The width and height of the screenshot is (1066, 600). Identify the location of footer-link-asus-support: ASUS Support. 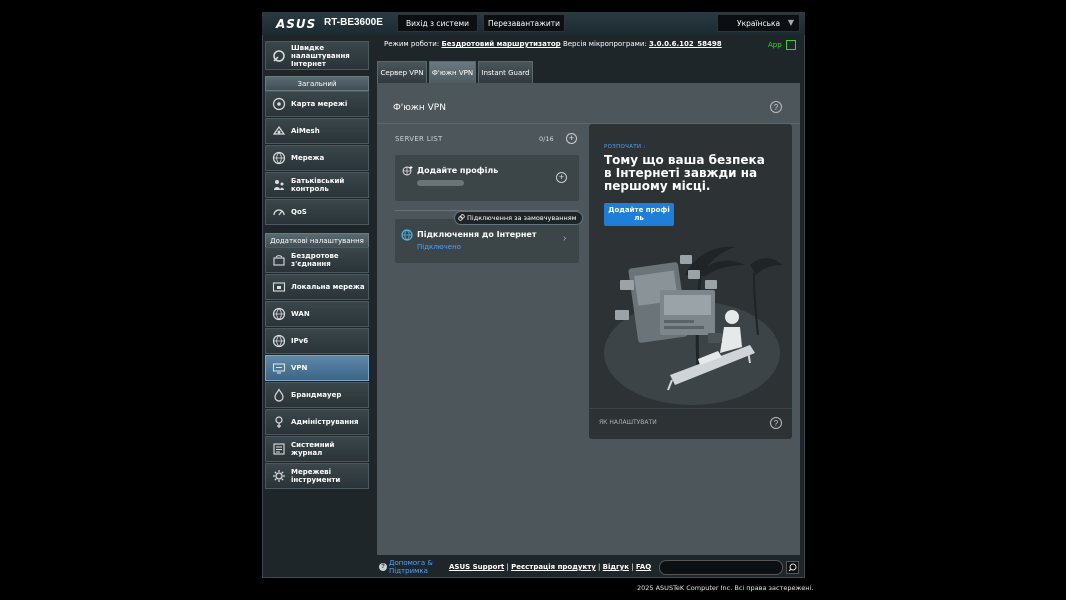
(476, 567).